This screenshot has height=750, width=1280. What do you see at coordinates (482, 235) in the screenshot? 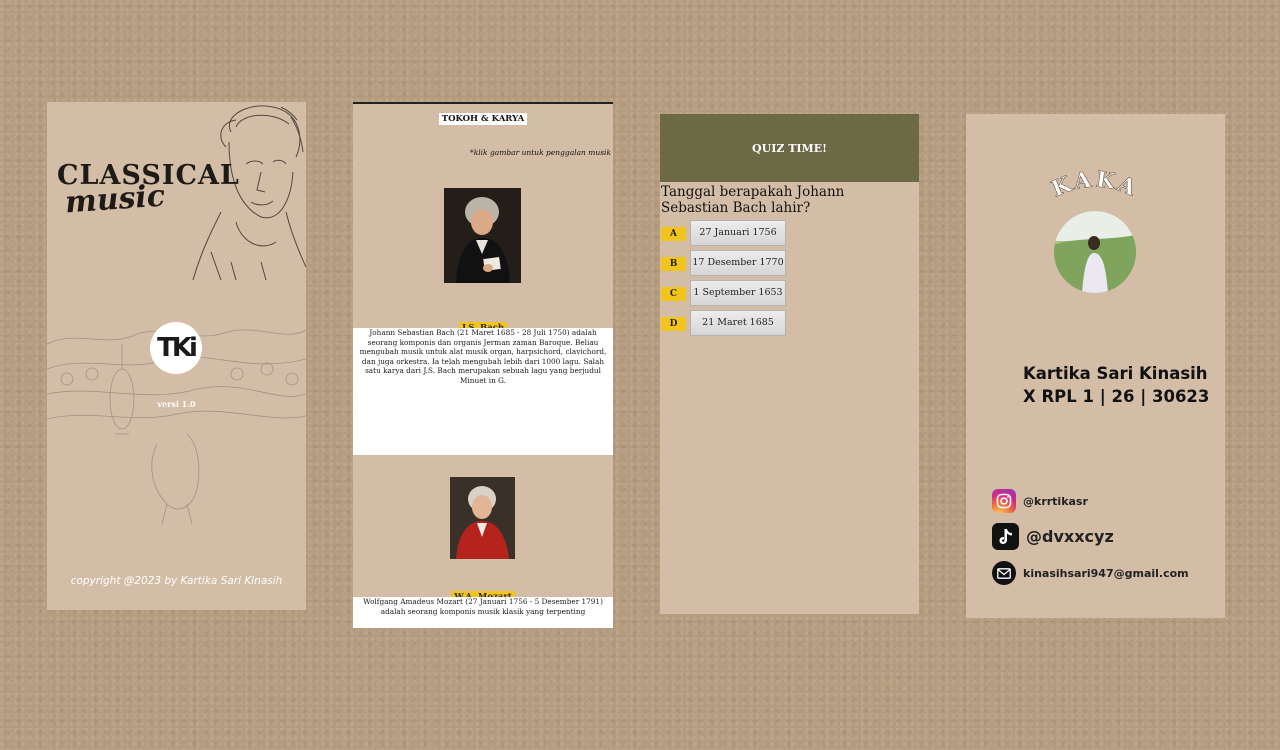
I see `bach-portrait-image` at bounding box center [482, 235].